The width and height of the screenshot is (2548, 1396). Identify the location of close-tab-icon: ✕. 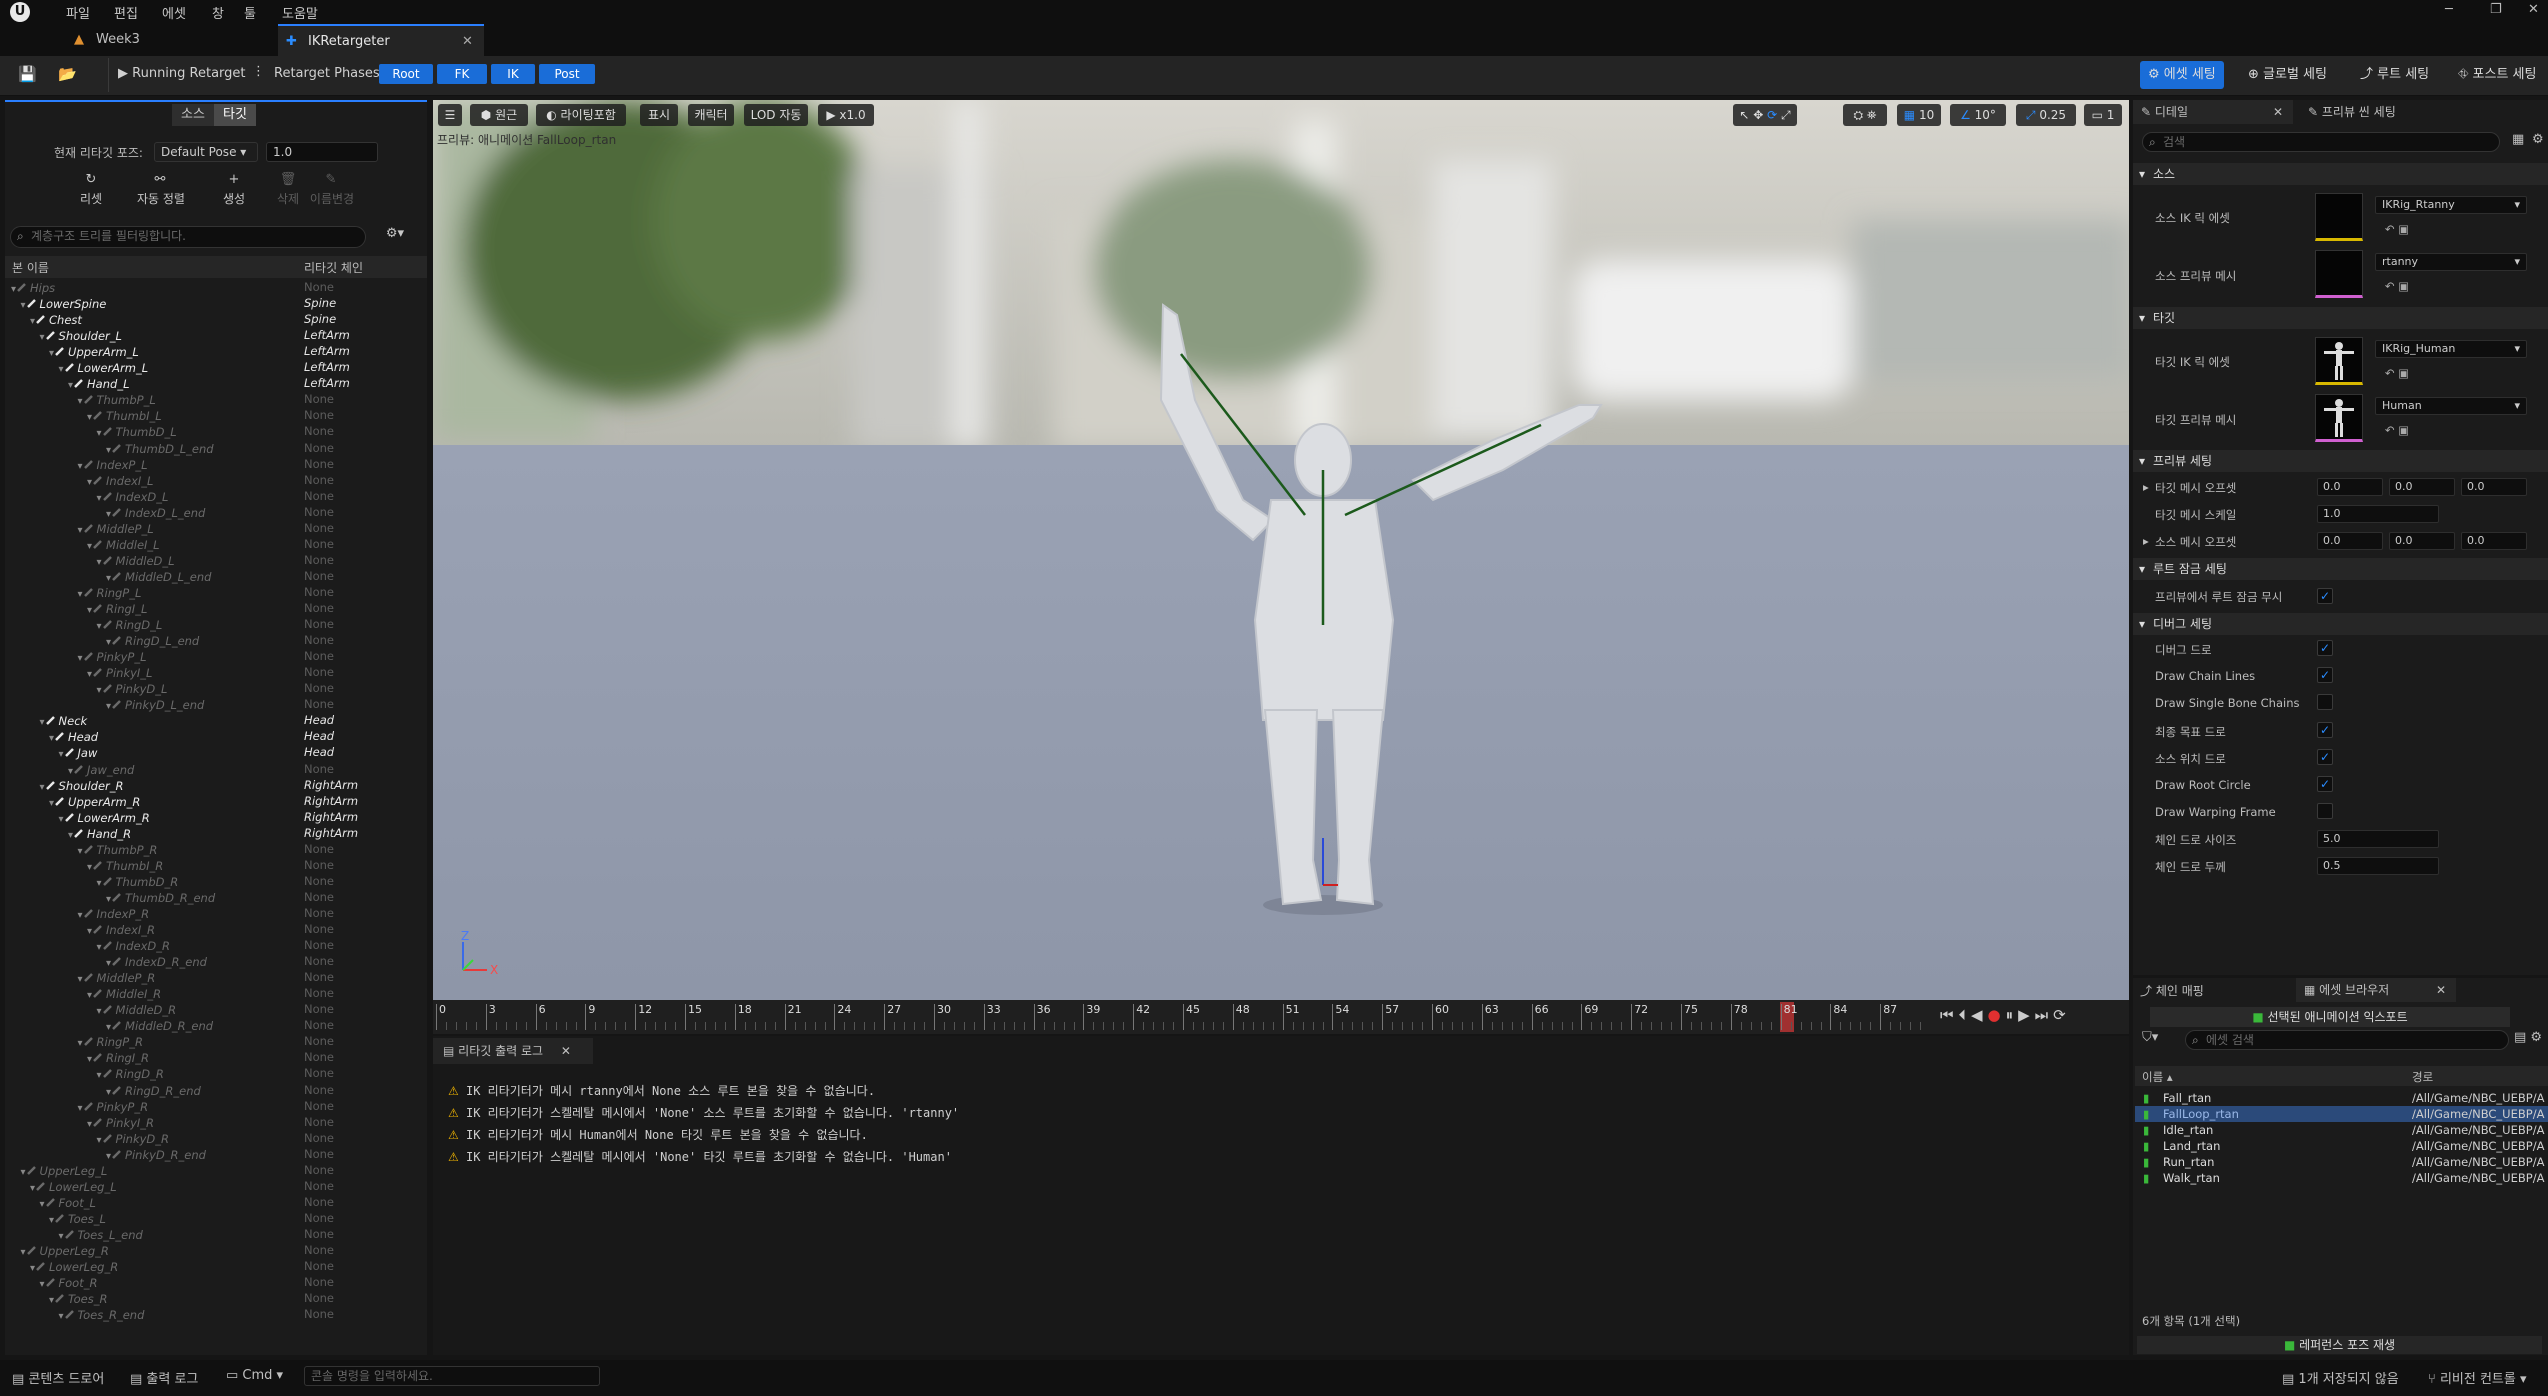
(467, 42).